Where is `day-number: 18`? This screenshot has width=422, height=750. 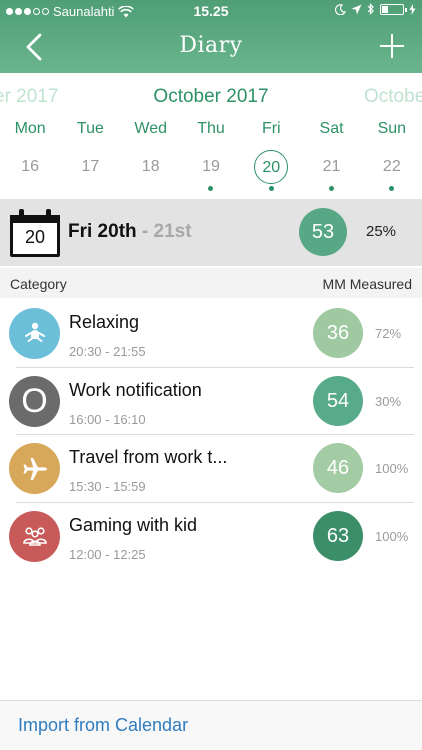
day-number: 18 is located at coordinates (150, 166).